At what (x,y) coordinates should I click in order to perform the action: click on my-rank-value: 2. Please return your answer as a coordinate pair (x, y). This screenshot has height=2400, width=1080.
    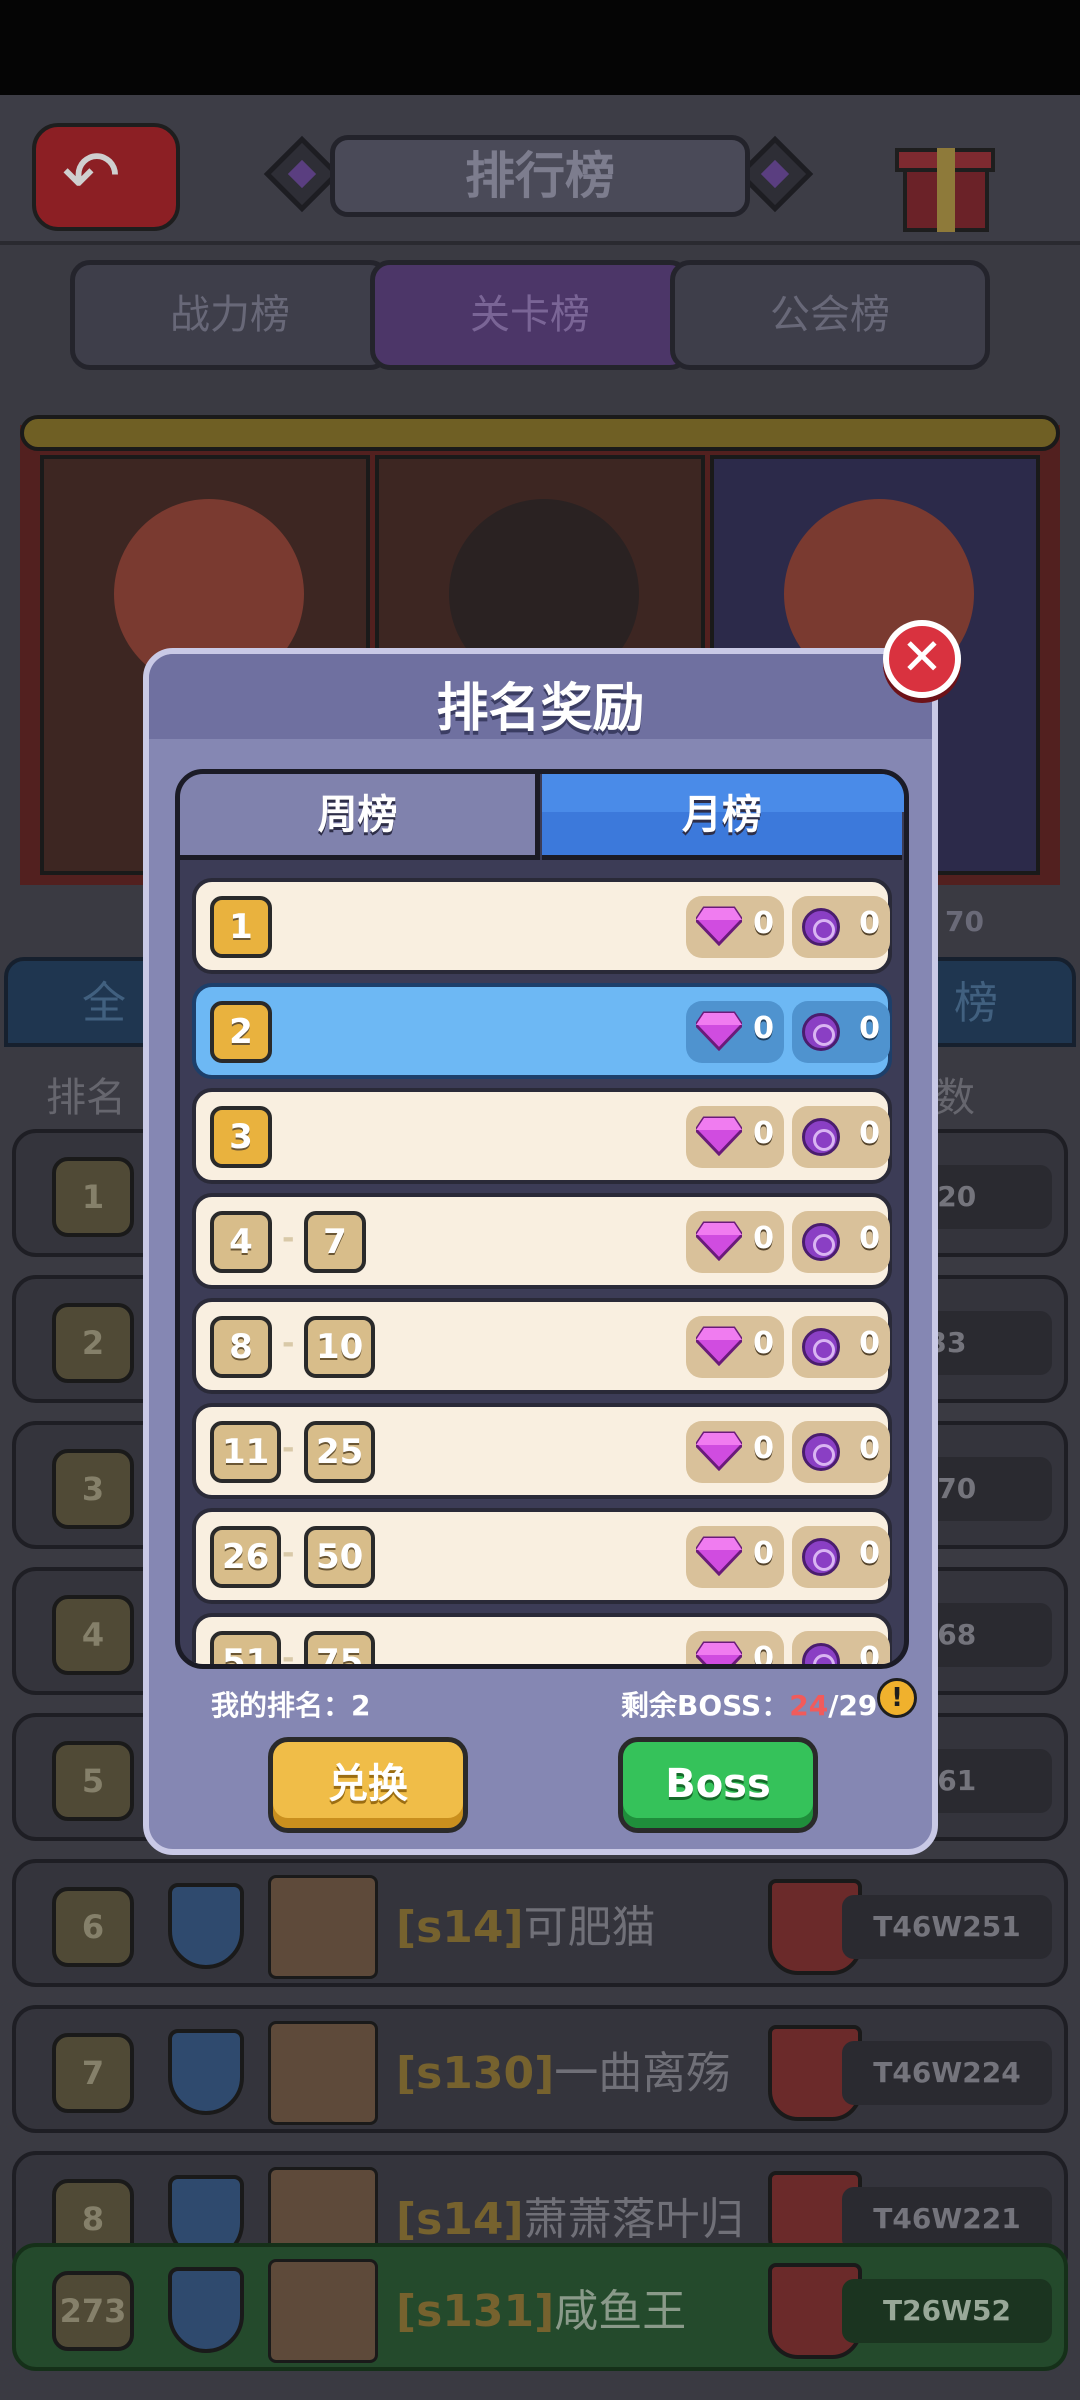
    Looking at the image, I should click on (361, 1705).